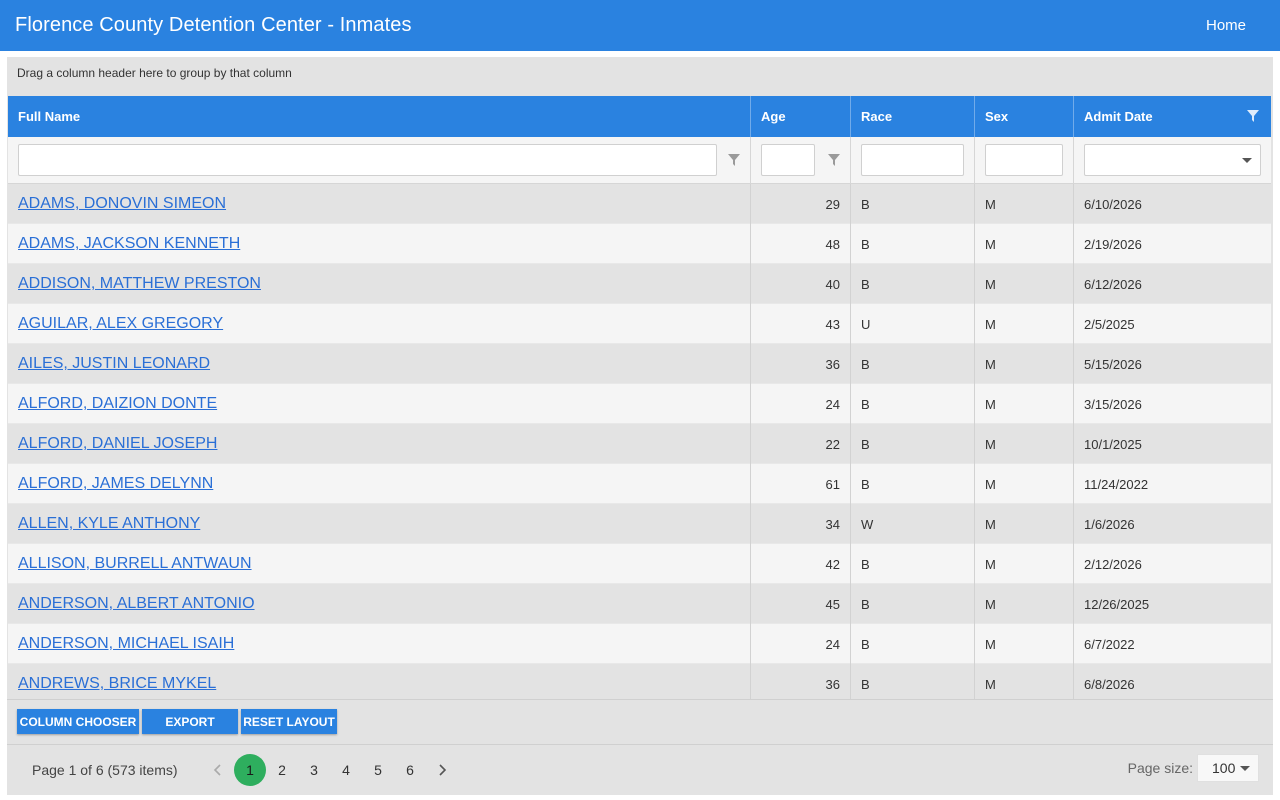 The height and width of the screenshot is (800, 1280). Describe the element at coordinates (1024, 160) in the screenshot. I see `filter-sex-input` at that location.